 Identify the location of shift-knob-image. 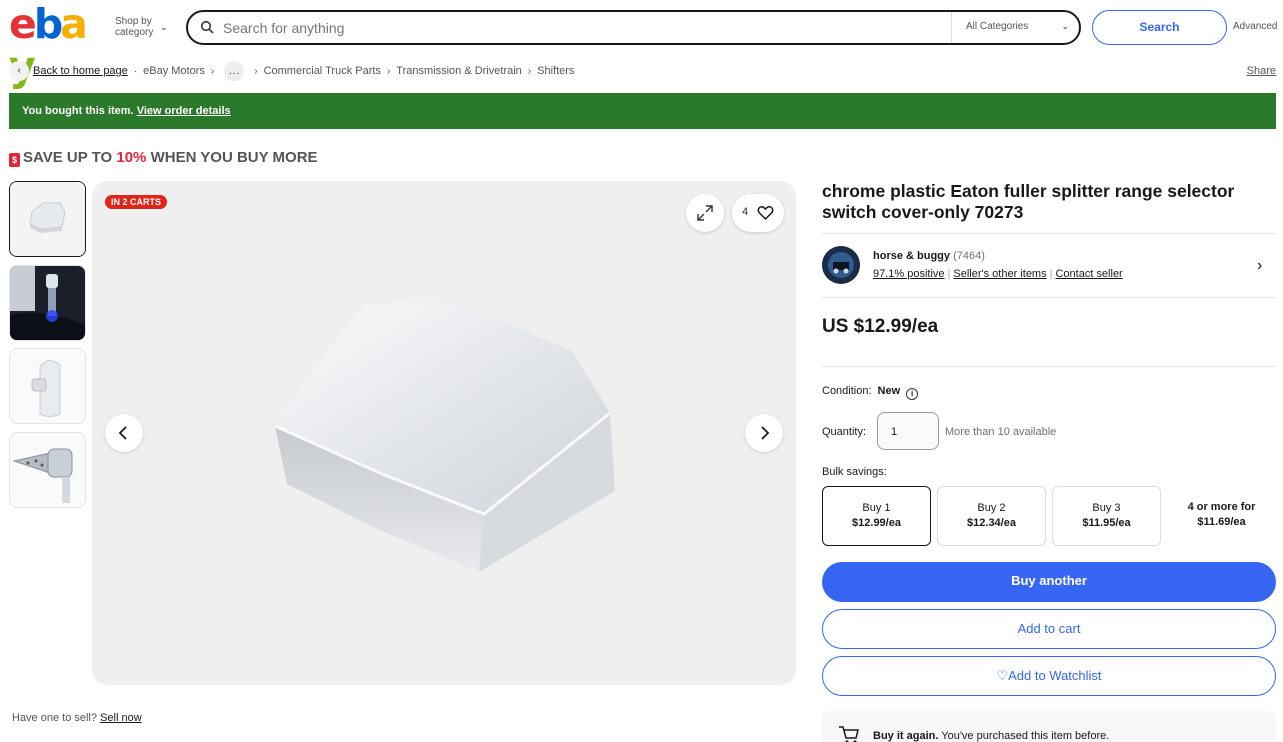
(47, 386).